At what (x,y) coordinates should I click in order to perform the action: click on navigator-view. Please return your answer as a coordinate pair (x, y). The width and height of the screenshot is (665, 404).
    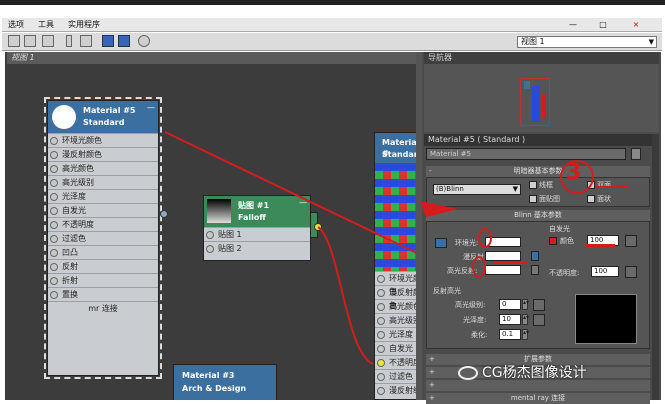
    Looking at the image, I should click on (541, 98).